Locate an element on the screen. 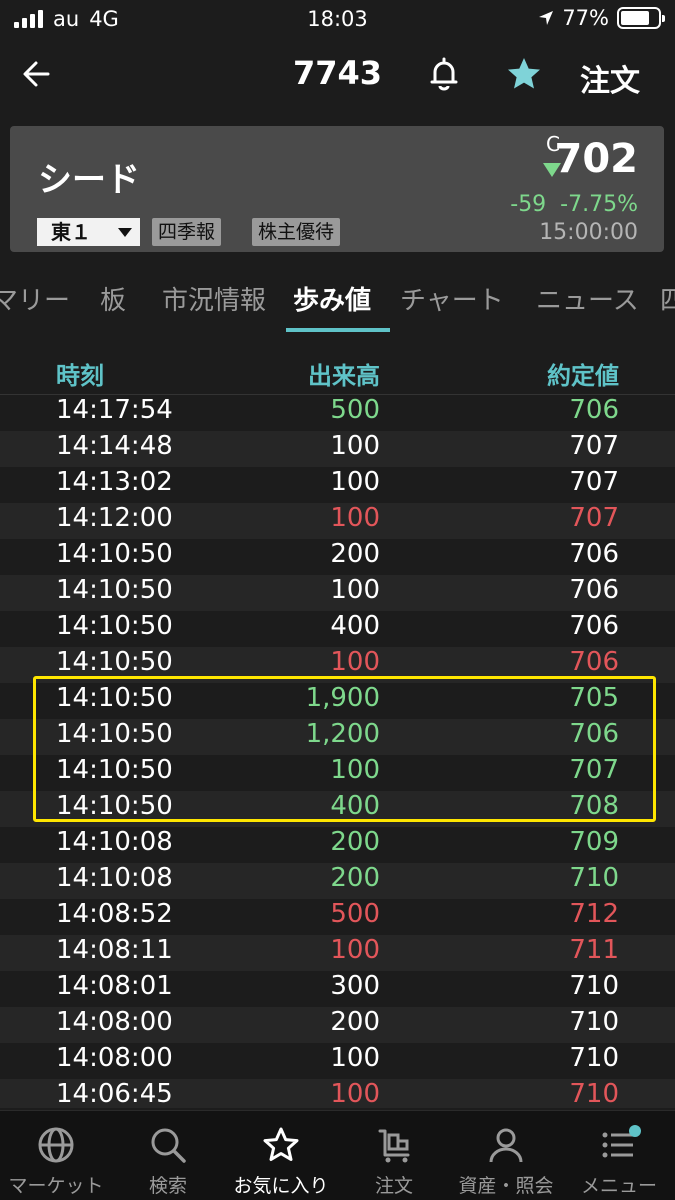 The width and height of the screenshot is (675, 1200). cell-time: 14:10:08 is located at coordinates (114, 878).